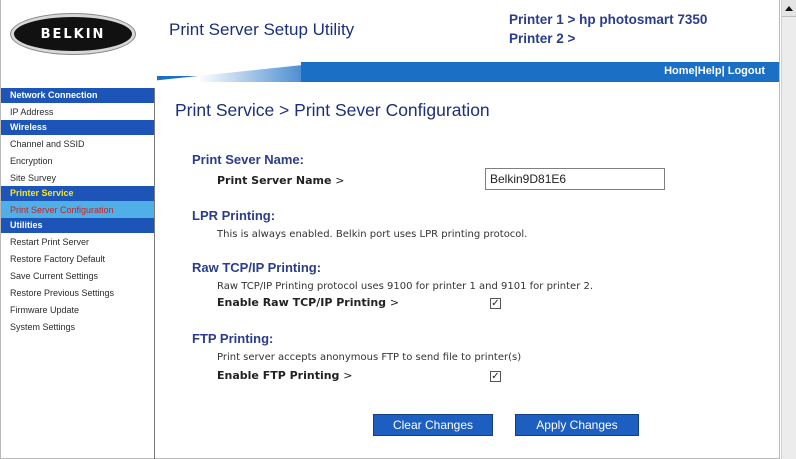  What do you see at coordinates (77, 143) in the screenshot?
I see `sidebar-item-channel-and-ssid: Channel and SSID` at bounding box center [77, 143].